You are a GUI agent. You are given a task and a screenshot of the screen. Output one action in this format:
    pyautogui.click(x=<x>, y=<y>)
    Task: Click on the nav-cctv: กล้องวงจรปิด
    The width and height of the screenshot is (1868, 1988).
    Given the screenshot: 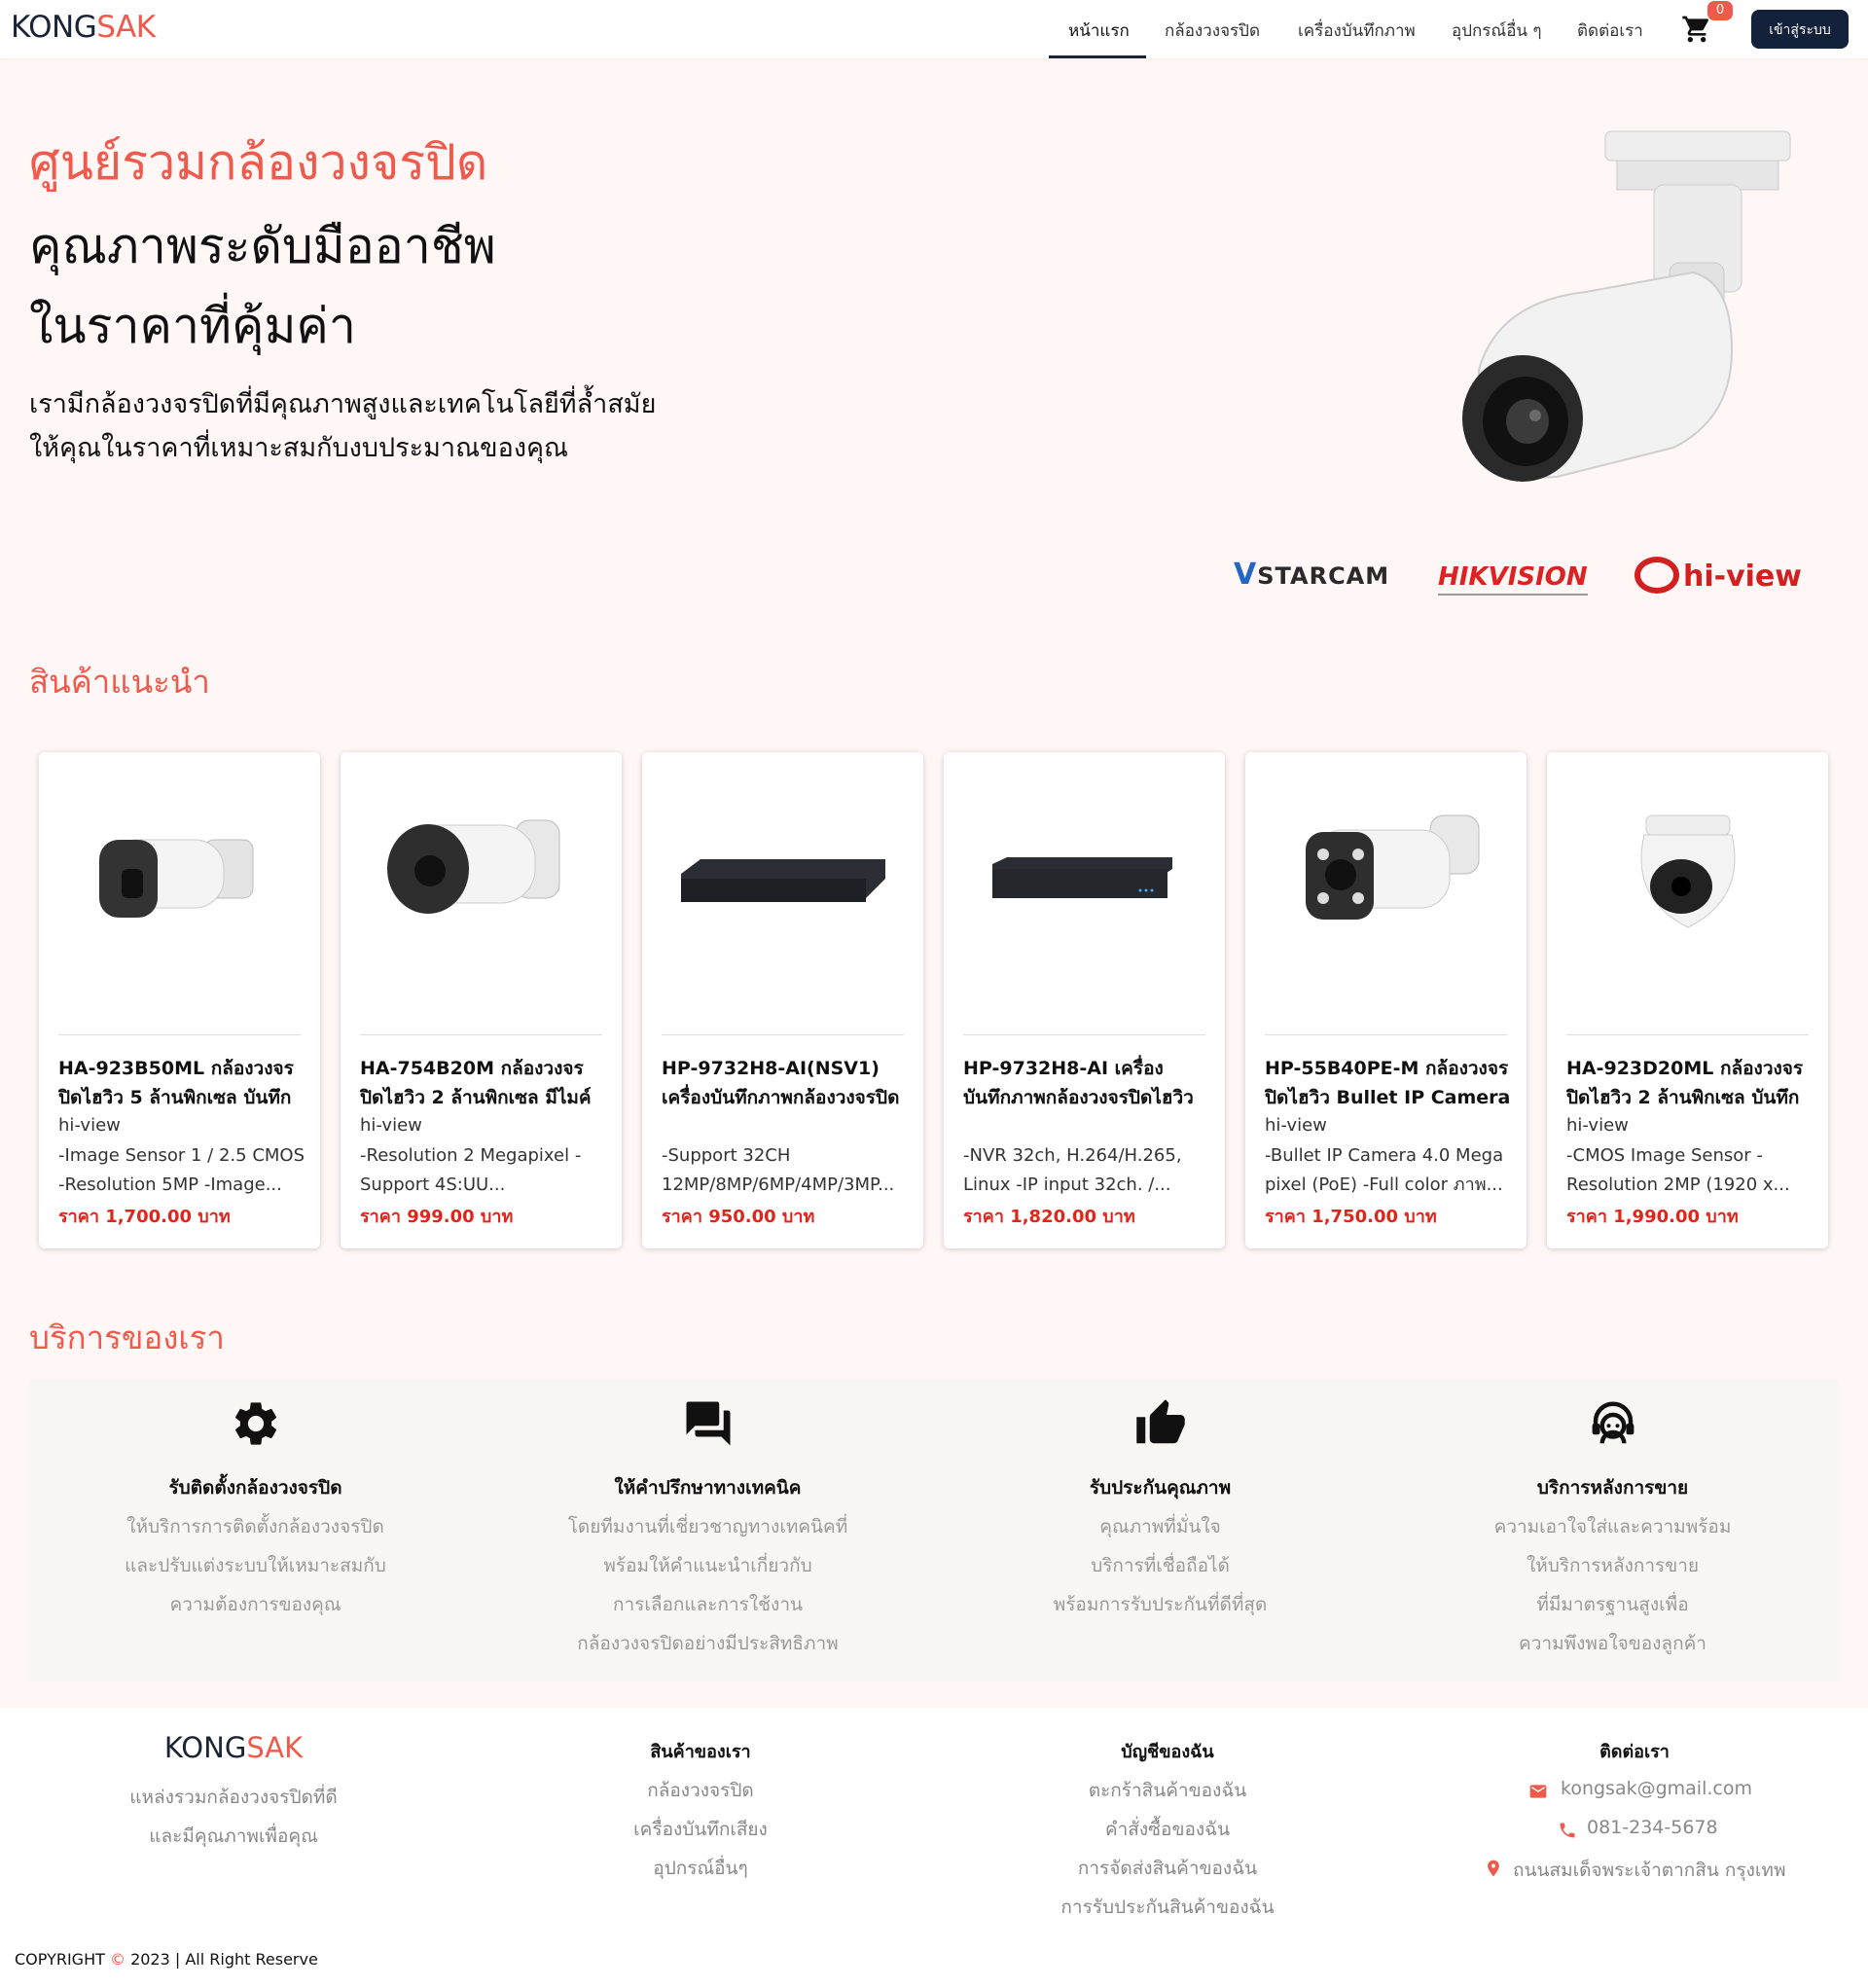 What is the action you would take?
    pyautogui.click(x=1212, y=31)
    